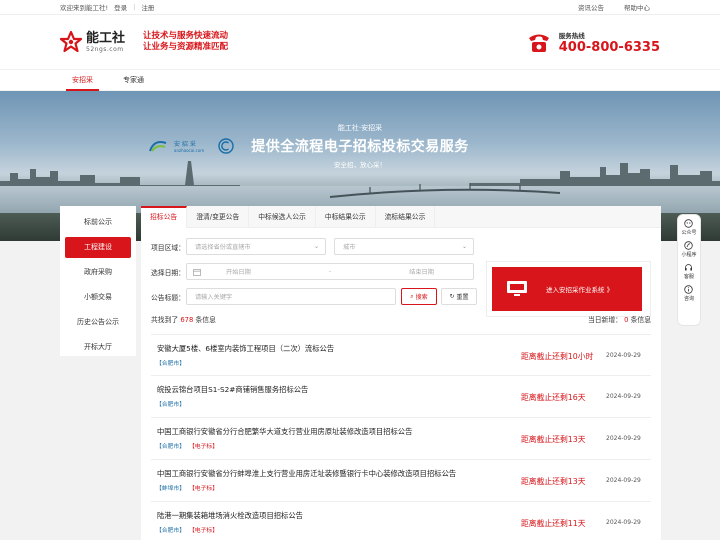 The height and width of the screenshot is (540, 720). What do you see at coordinates (464, 246) in the screenshot?
I see `chevron-down-icon: ⌄` at bounding box center [464, 246].